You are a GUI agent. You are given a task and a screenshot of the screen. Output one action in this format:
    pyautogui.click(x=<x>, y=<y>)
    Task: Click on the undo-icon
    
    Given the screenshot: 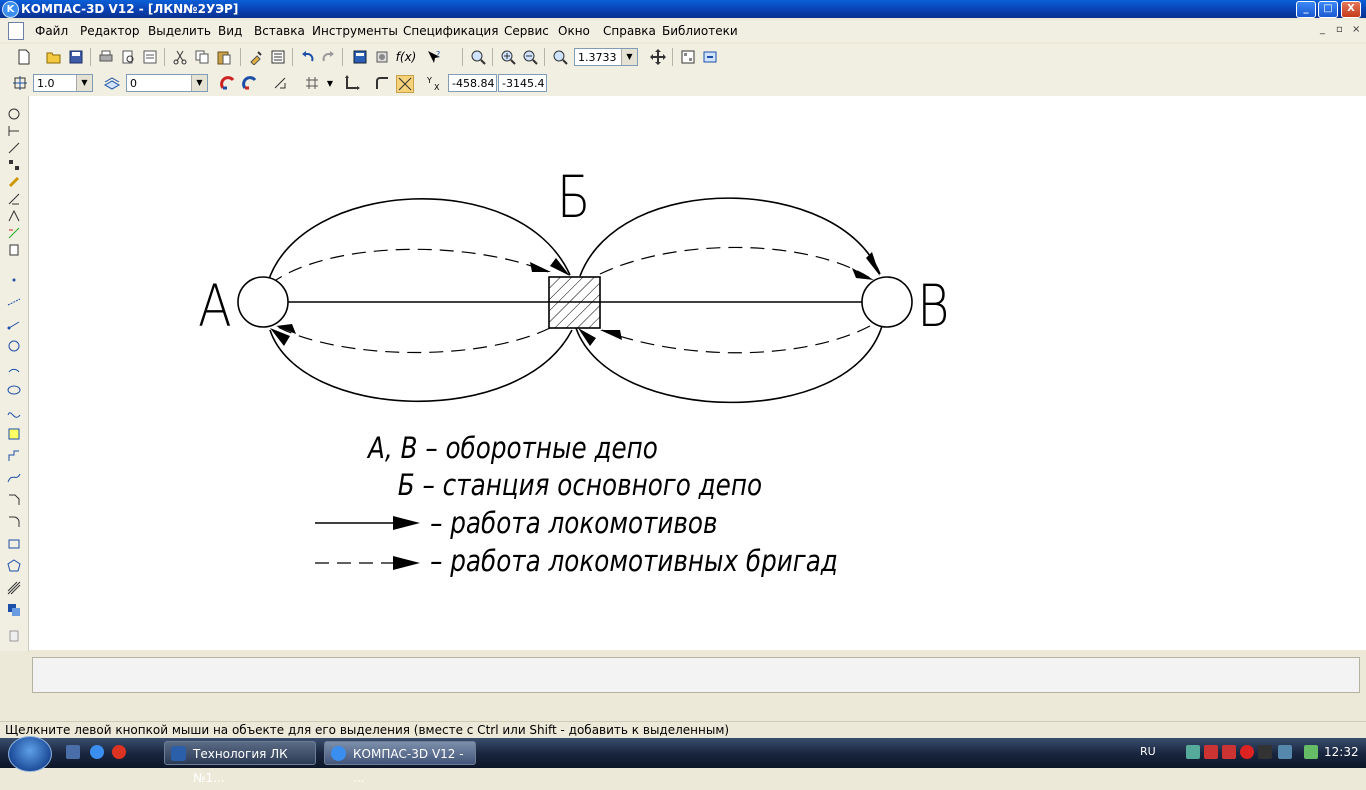 What is the action you would take?
    pyautogui.click(x=308, y=57)
    